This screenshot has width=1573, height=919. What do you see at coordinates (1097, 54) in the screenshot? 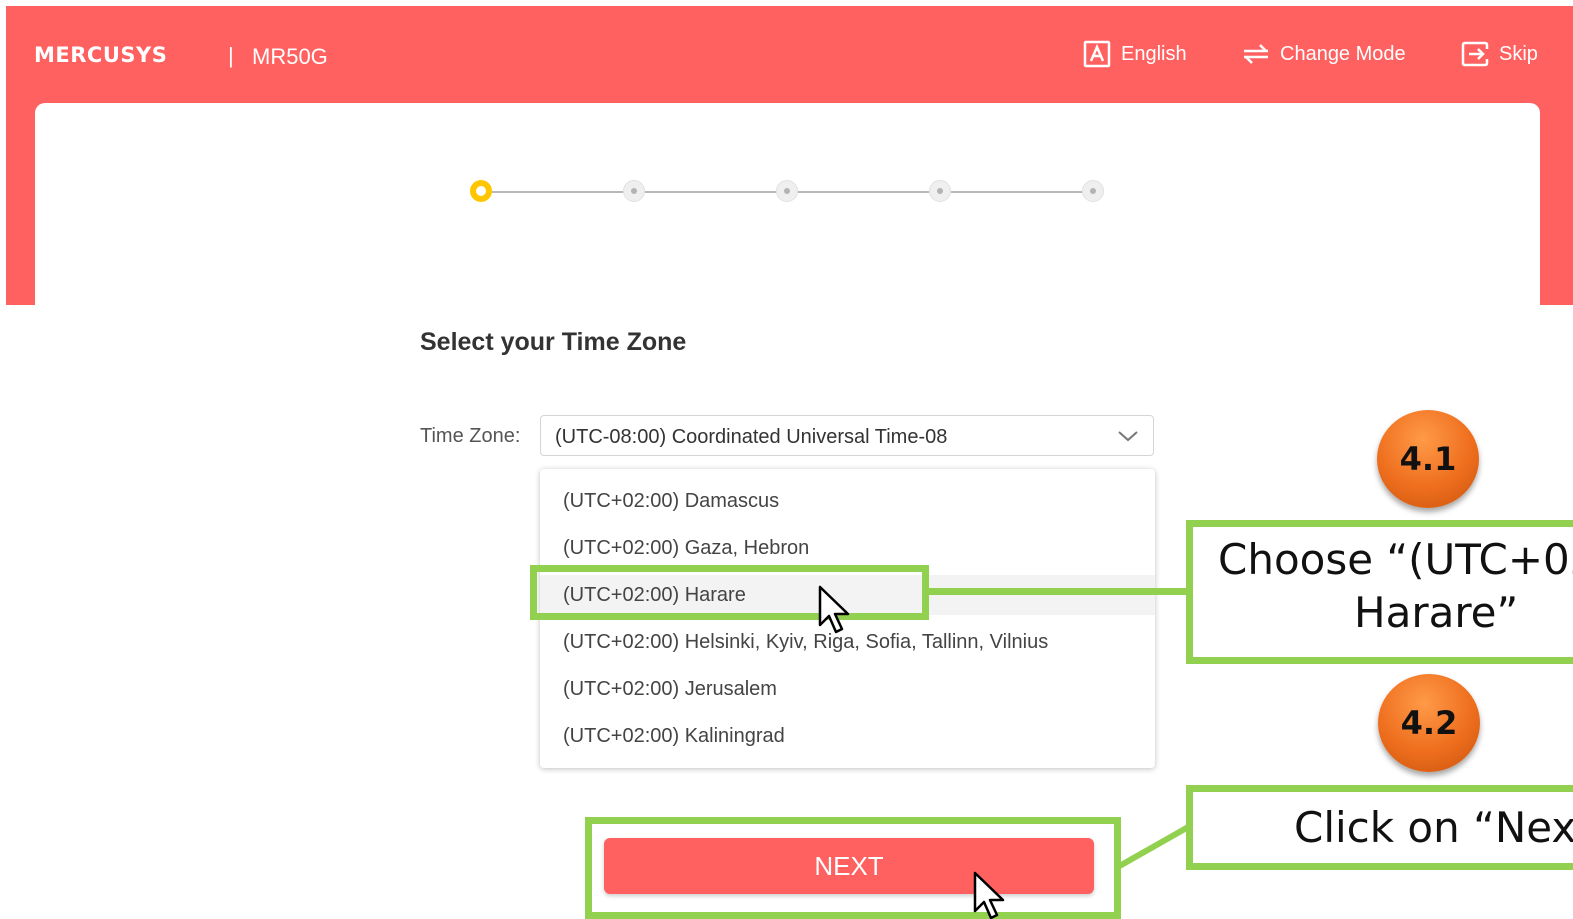
I see `language-icon` at bounding box center [1097, 54].